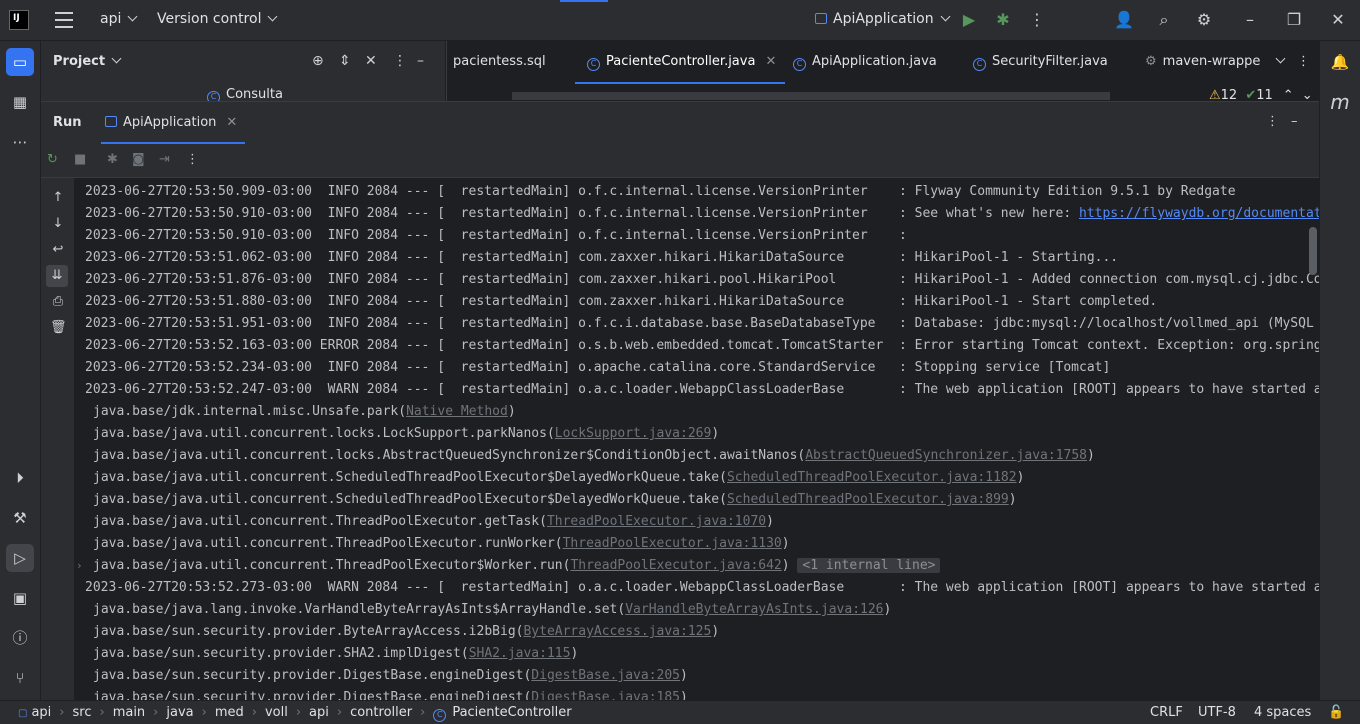 This screenshot has width=1360, height=724. What do you see at coordinates (1336, 712) in the screenshot?
I see `readonly-lock-icon: 🔓` at bounding box center [1336, 712].